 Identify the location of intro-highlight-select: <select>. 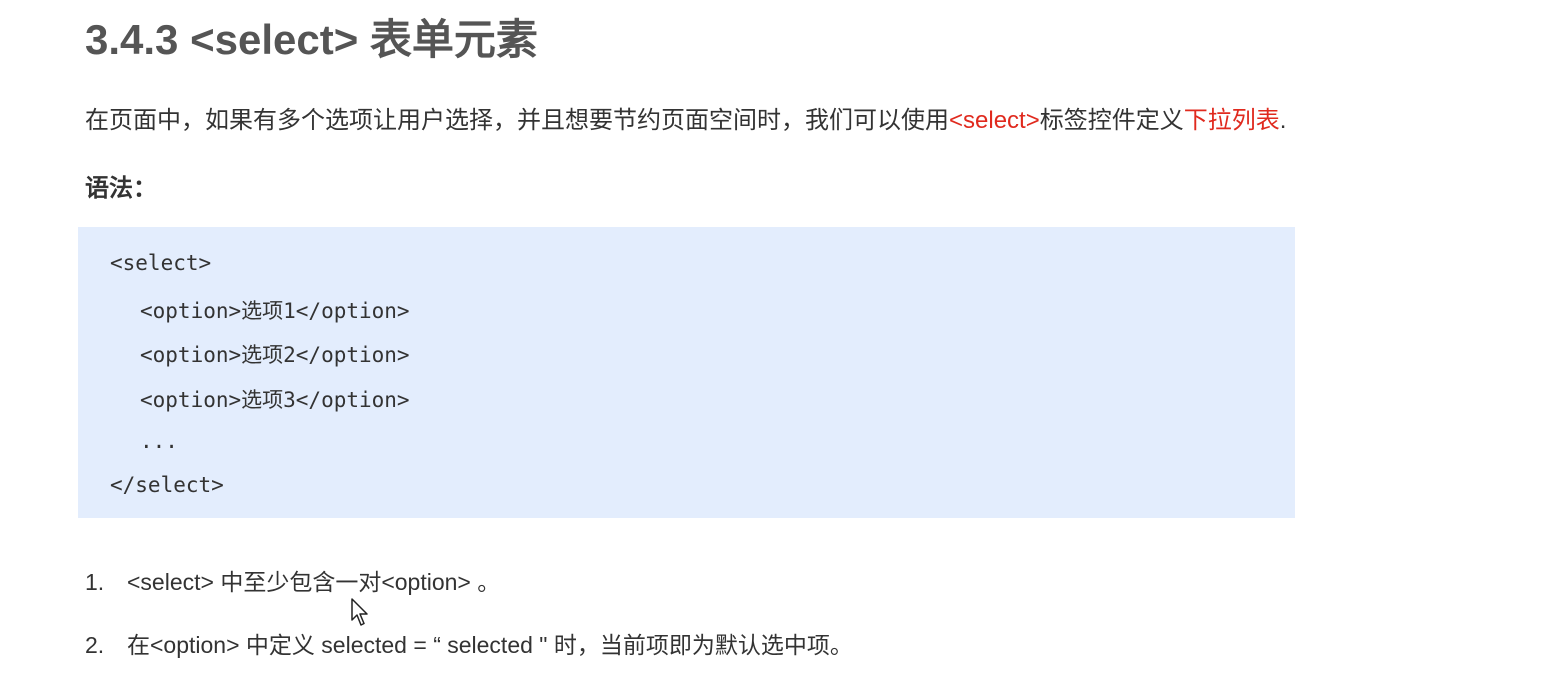
(994, 120).